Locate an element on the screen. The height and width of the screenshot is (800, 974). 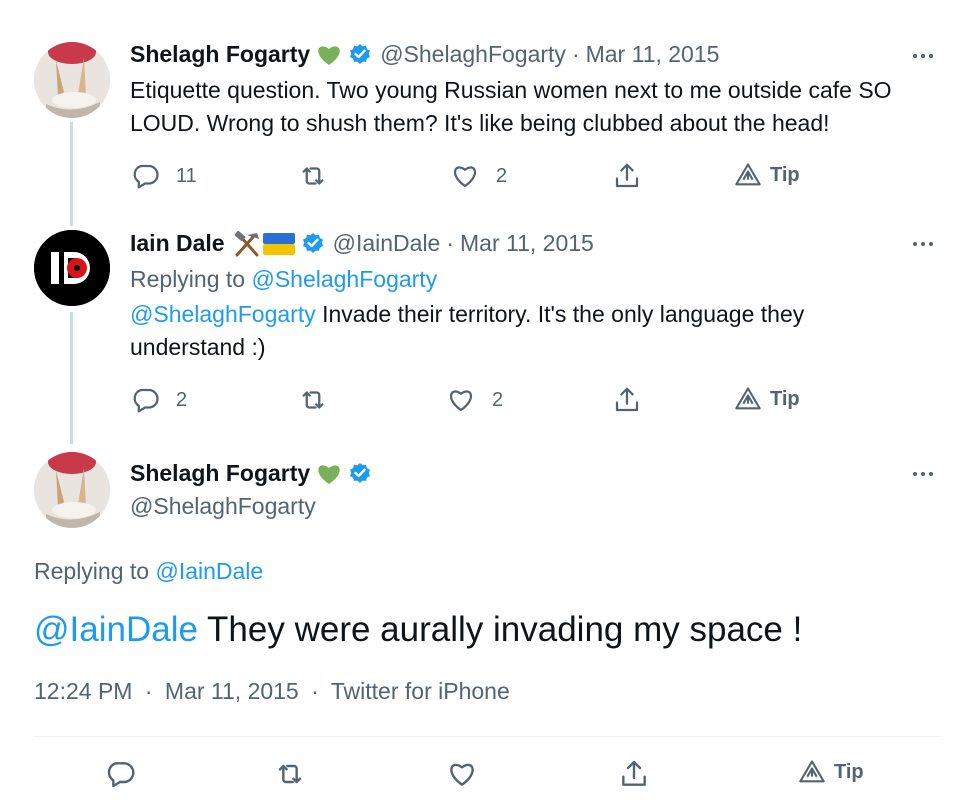
tweet-header: Iain Dale @IainDale · Mar 11, 2015 is located at coordinates (362, 243).